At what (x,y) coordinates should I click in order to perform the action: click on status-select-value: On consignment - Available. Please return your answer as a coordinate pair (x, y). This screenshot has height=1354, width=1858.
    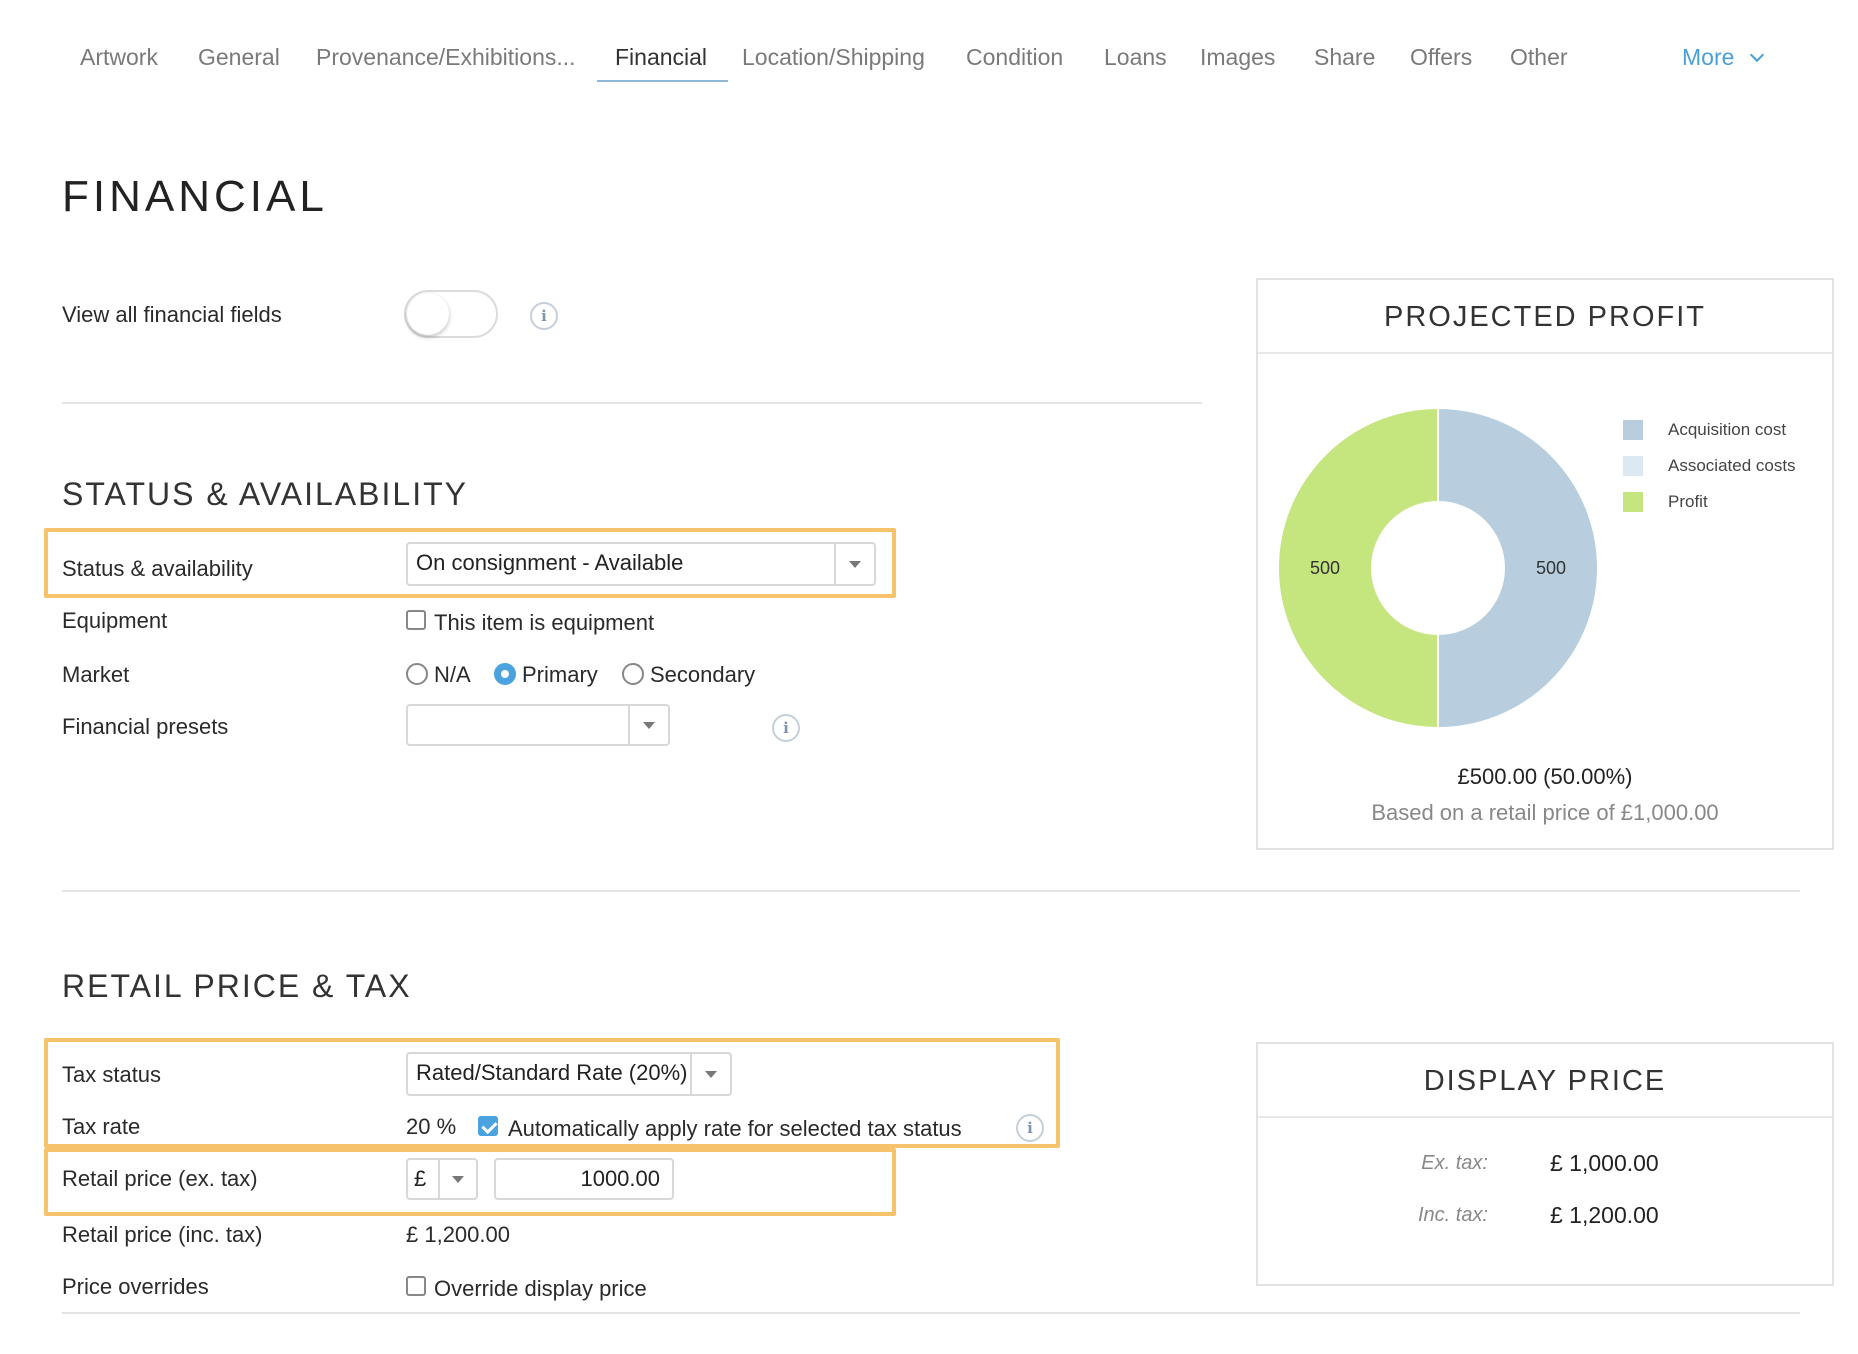
    Looking at the image, I should click on (550, 562).